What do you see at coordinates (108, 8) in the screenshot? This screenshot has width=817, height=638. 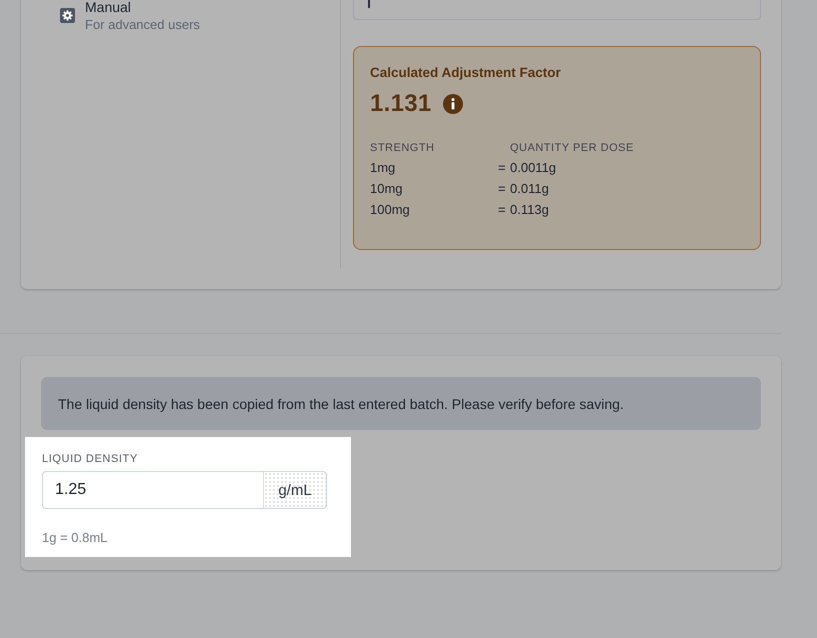 I see `option-label: Manual` at bounding box center [108, 8].